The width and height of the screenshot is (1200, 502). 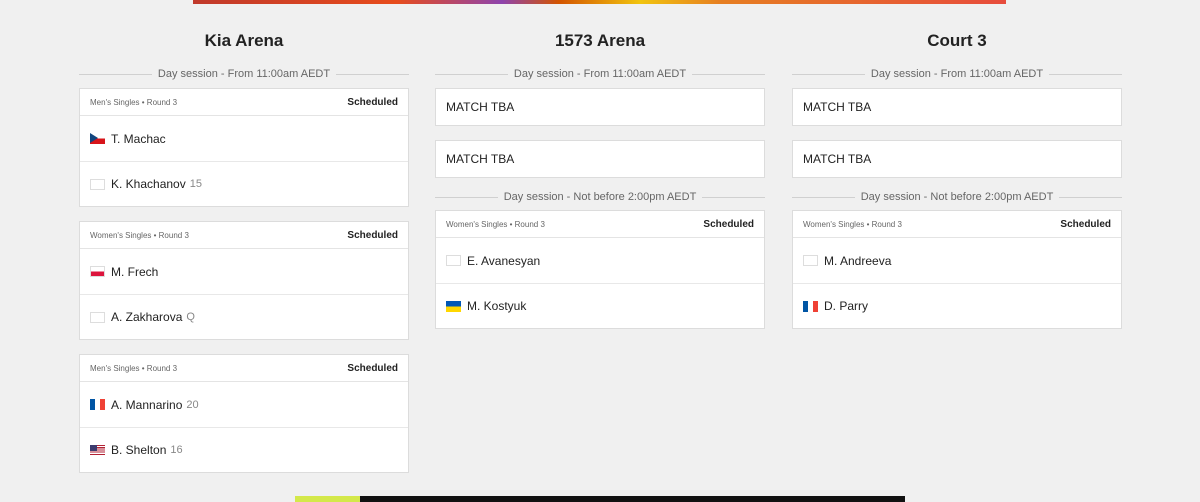 I want to click on player-seed: 20, so click(x=192, y=404).